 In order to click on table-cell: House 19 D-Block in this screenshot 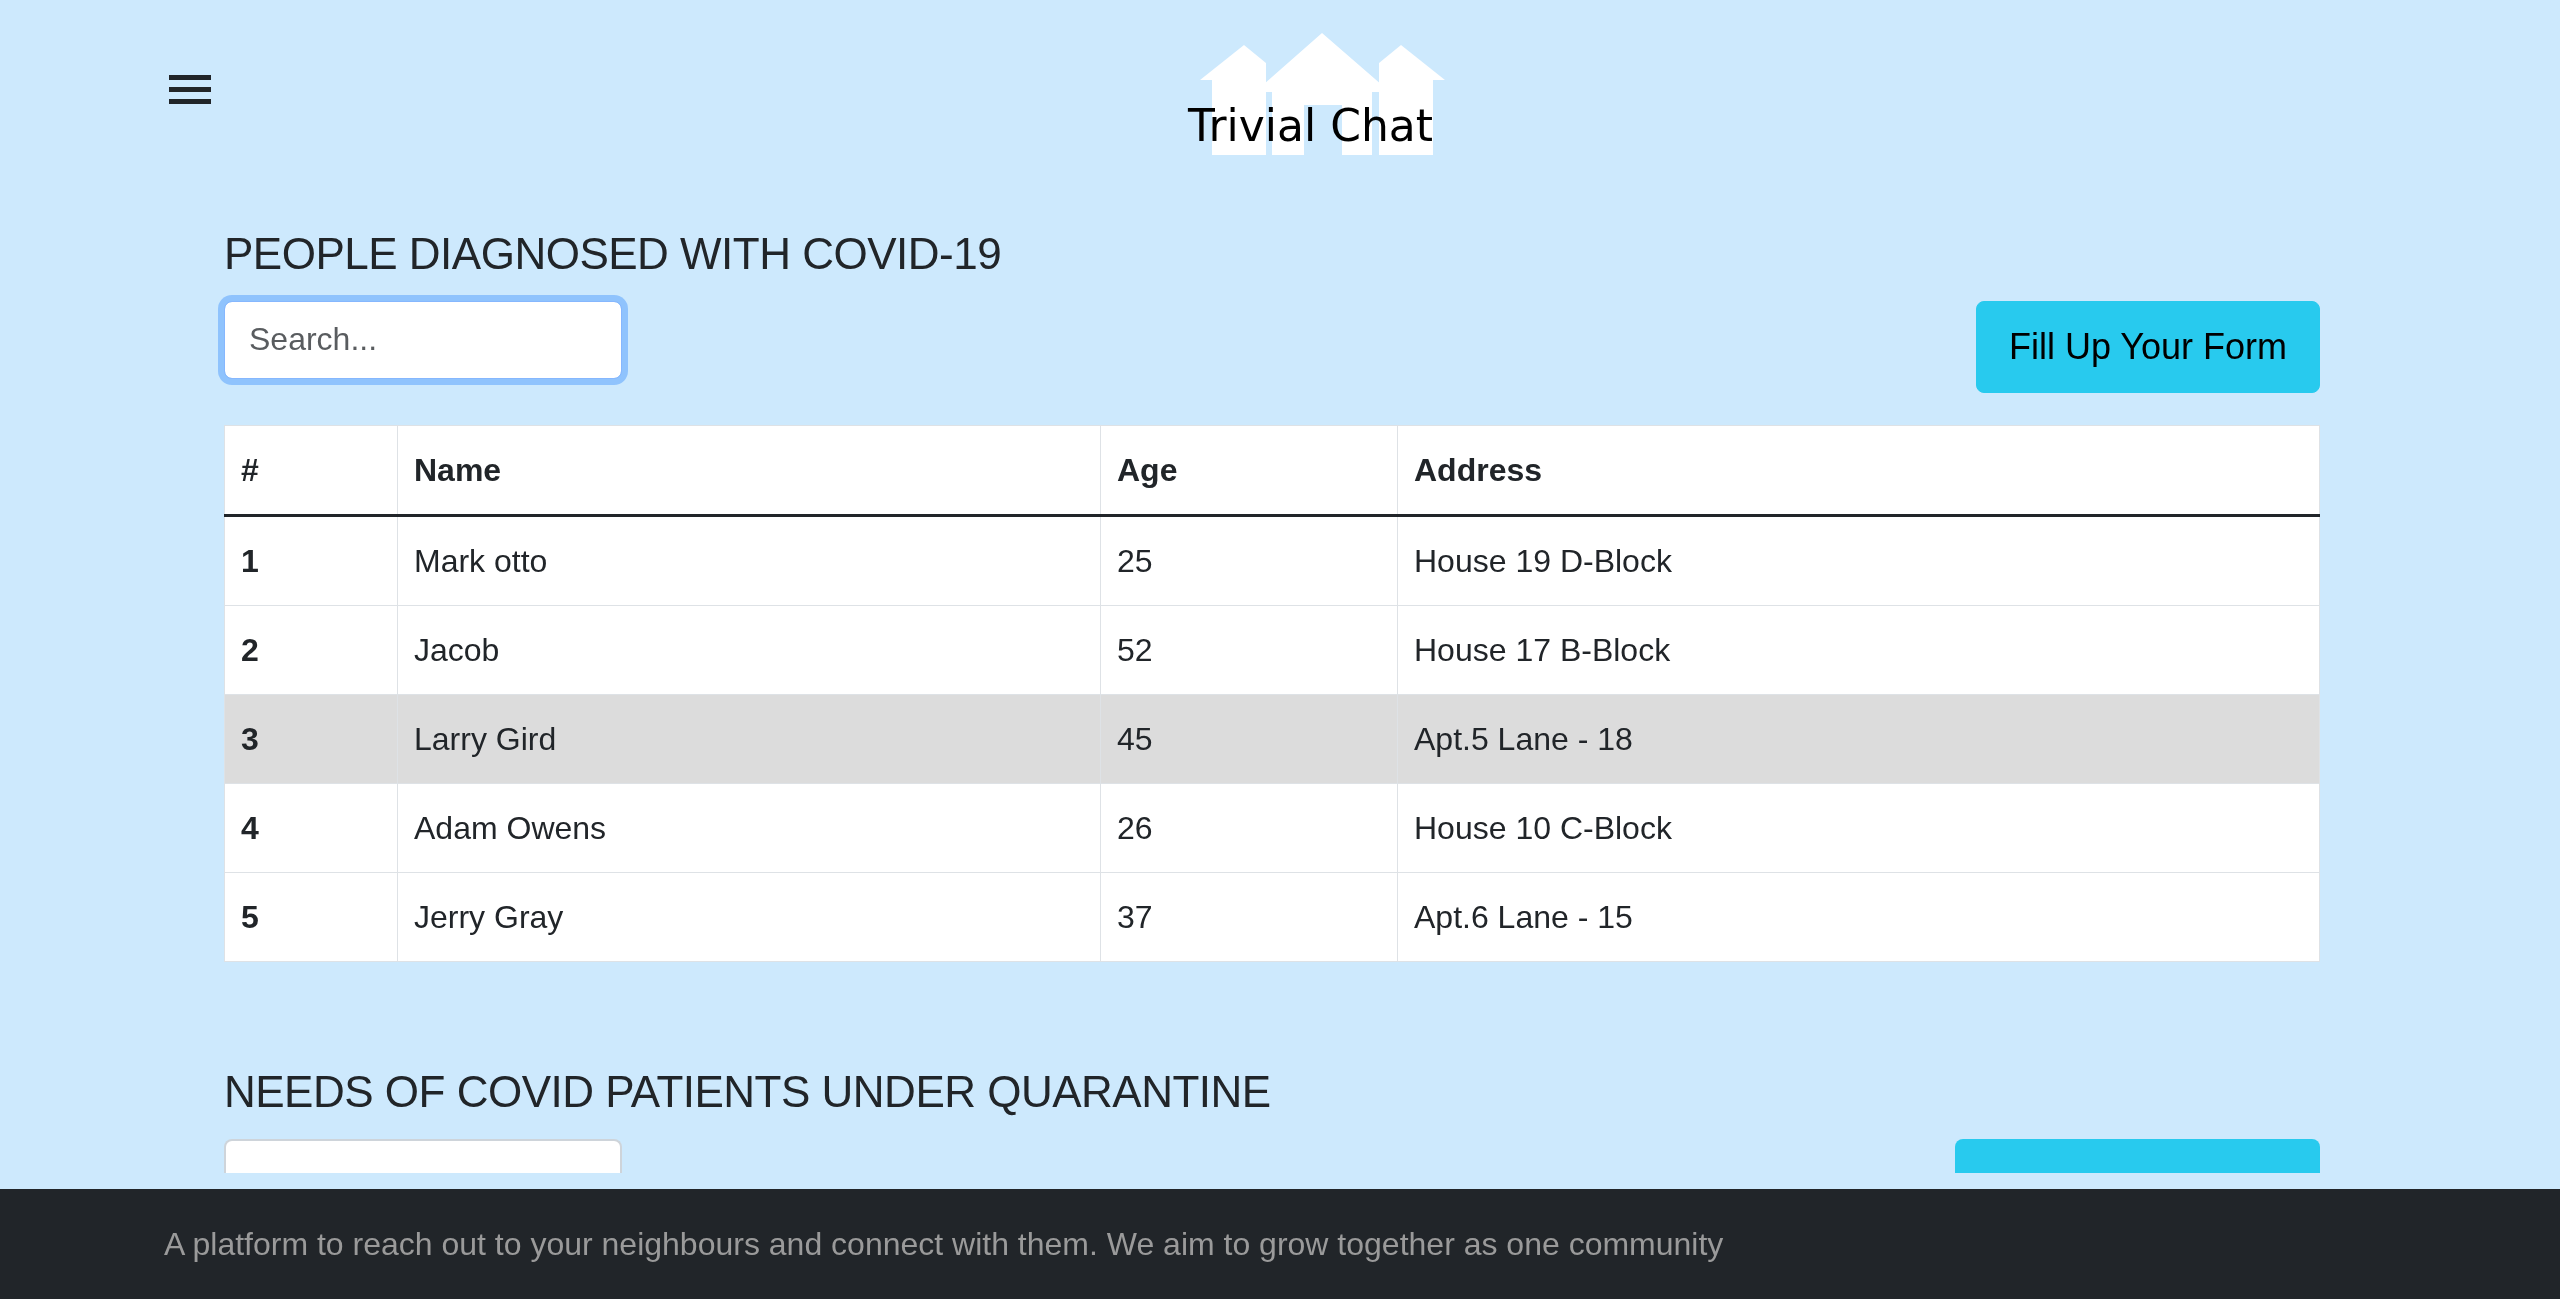, I will do `click(1858, 560)`.